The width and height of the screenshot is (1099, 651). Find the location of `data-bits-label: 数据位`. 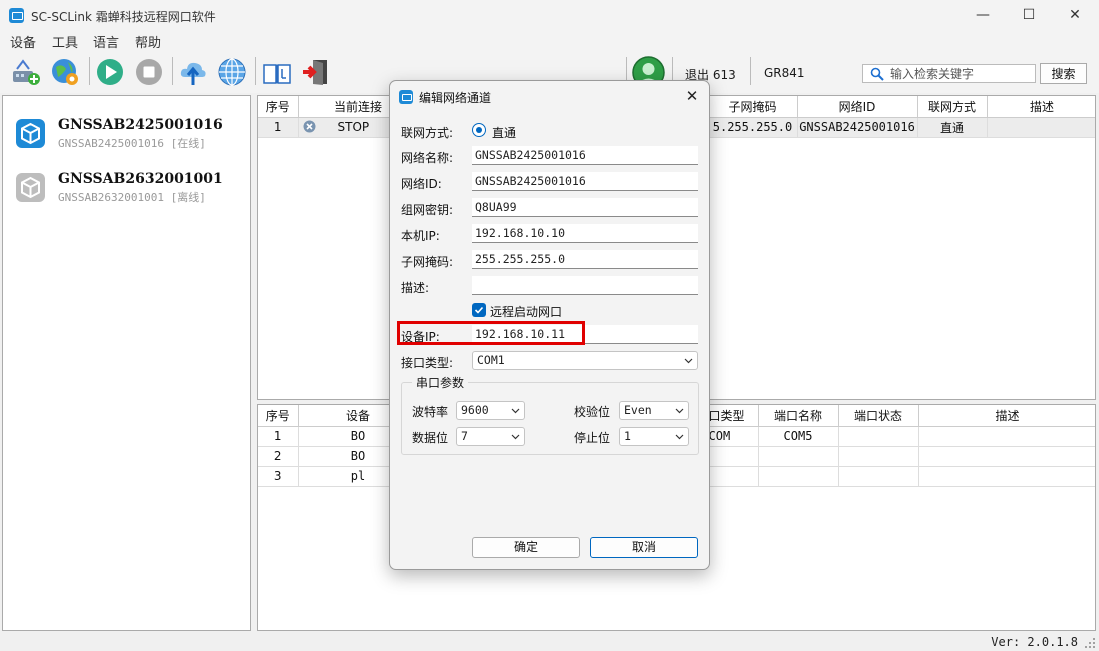

data-bits-label: 数据位 is located at coordinates (430, 438).